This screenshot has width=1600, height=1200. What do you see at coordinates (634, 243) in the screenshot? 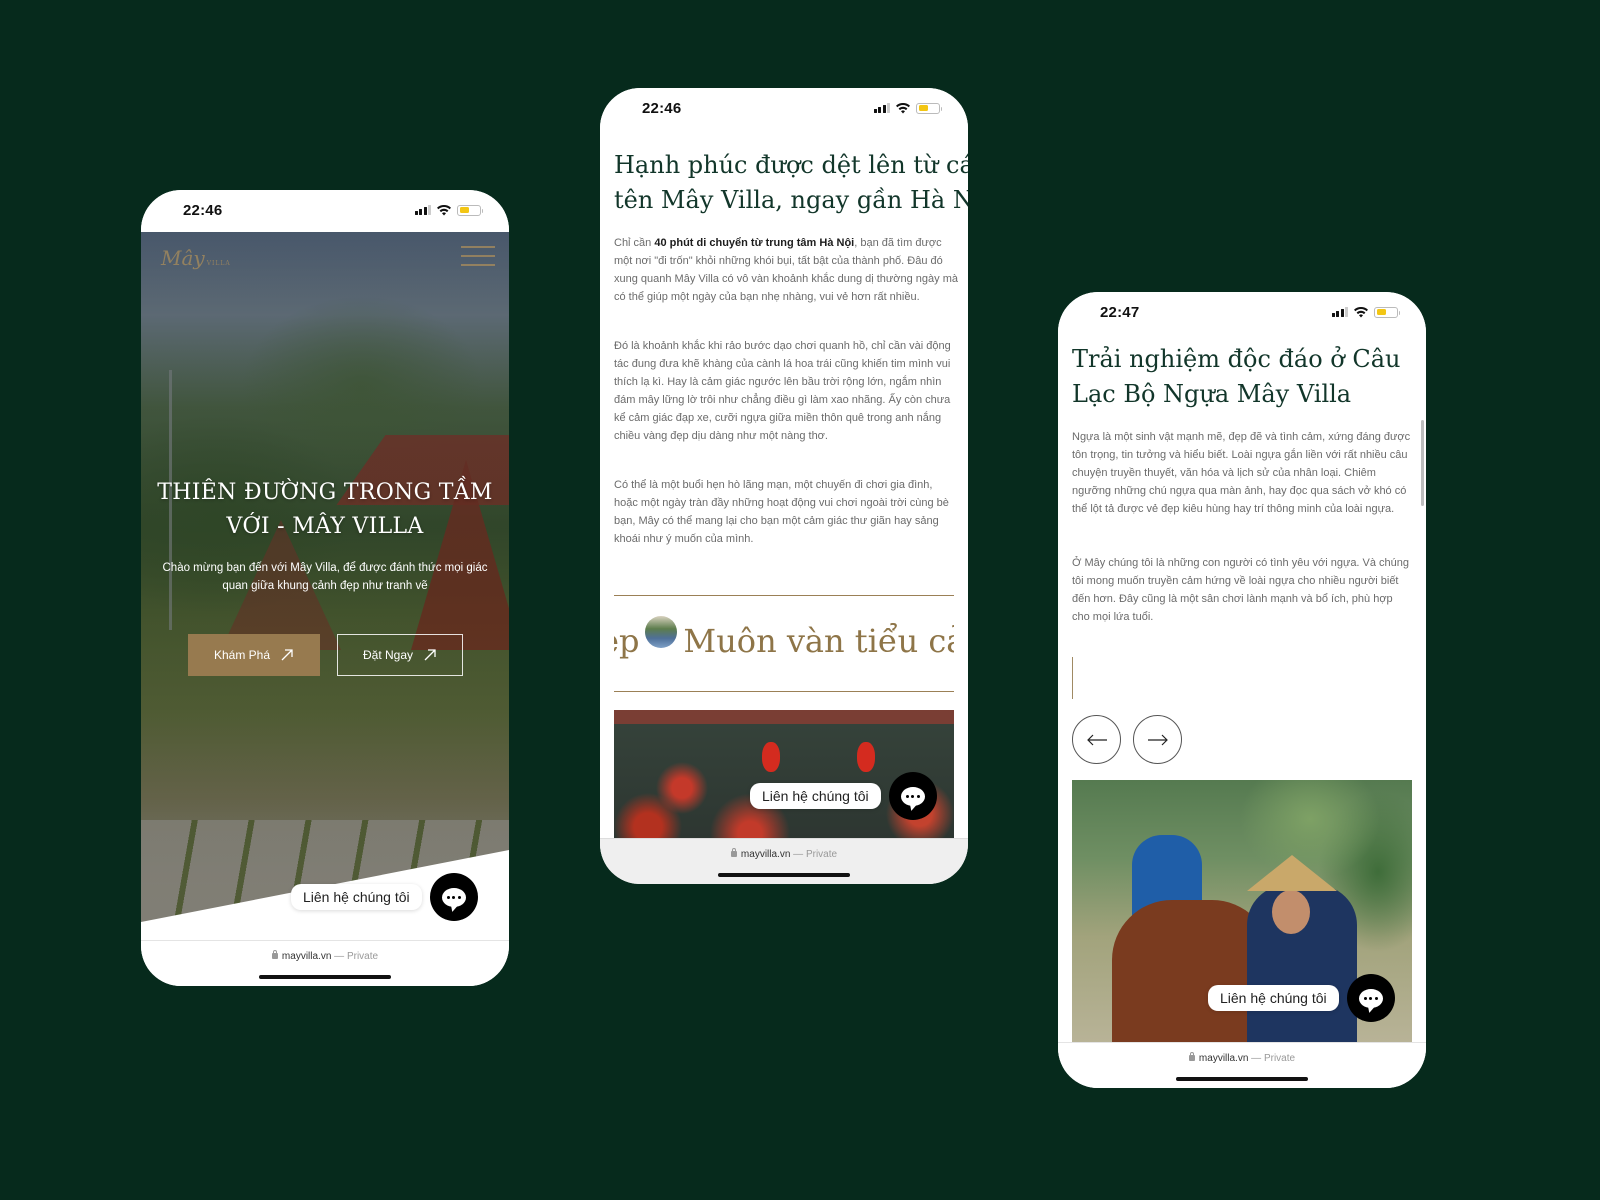
I see `paragraph-text: Chỉ cần` at bounding box center [634, 243].